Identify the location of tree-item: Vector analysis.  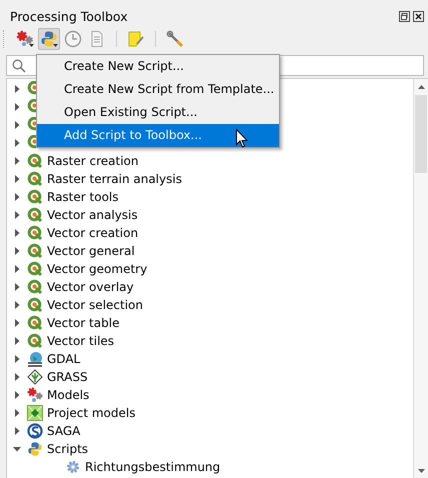
(92, 215).